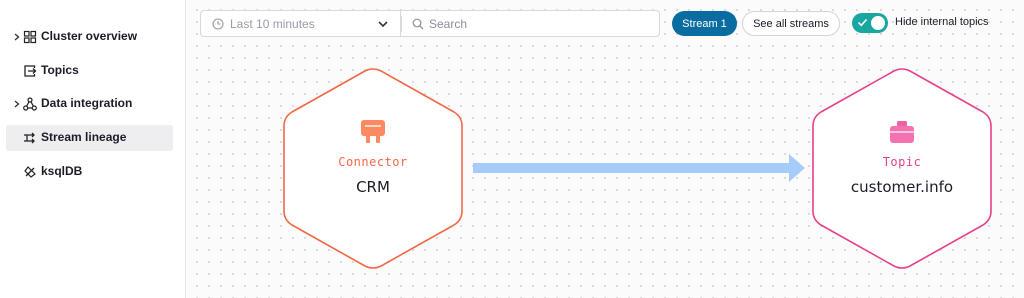 This screenshot has height=298, width=1024. What do you see at coordinates (383, 24) in the screenshot?
I see `chevron-down-icon` at bounding box center [383, 24].